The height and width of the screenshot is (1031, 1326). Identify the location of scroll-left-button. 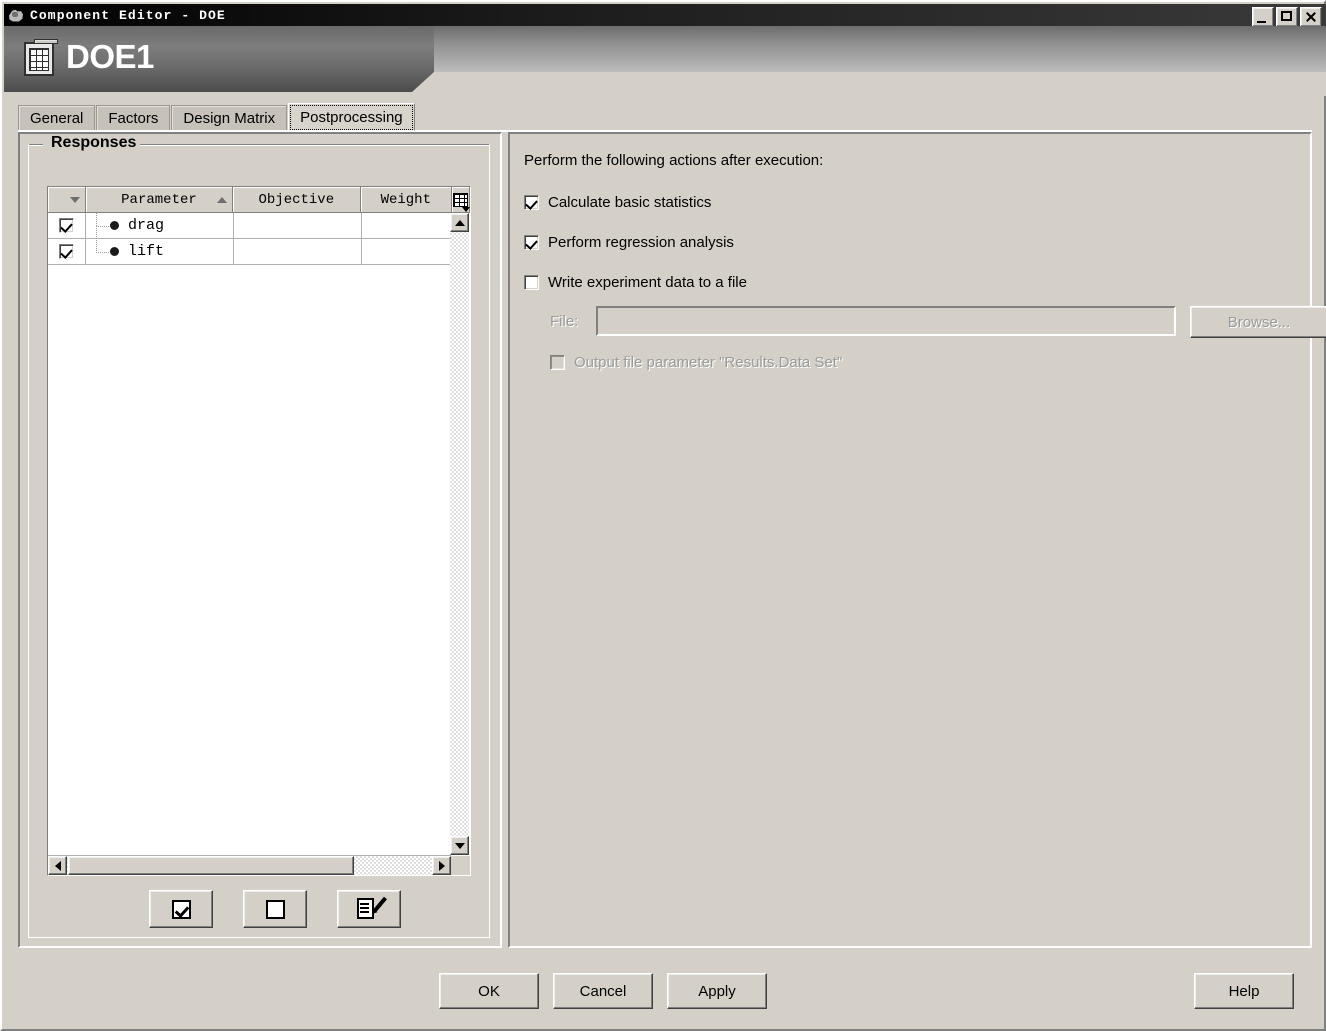
(57, 865).